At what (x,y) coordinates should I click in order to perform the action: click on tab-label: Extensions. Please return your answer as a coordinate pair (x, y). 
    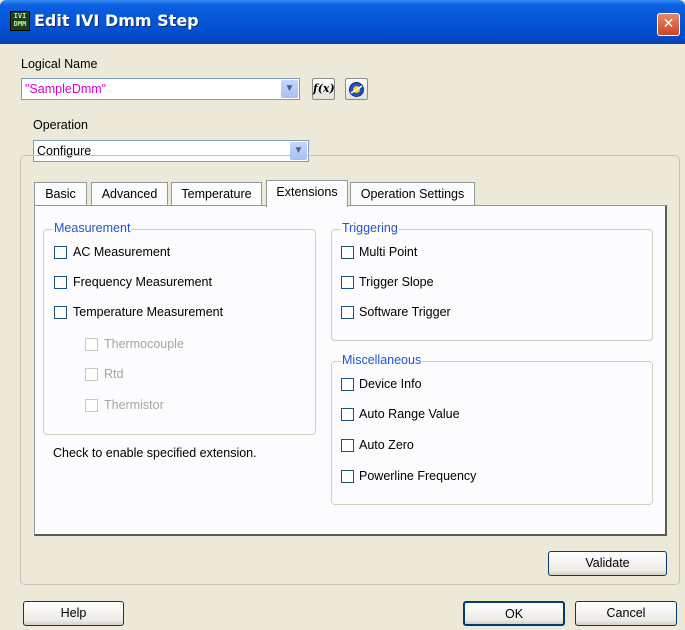
    Looking at the image, I should click on (307, 192).